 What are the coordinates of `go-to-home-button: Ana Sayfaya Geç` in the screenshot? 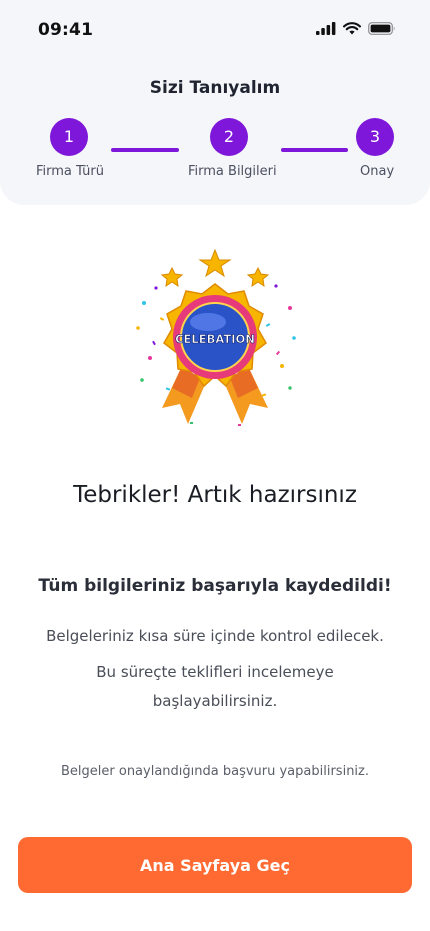 It's located at (215, 865).